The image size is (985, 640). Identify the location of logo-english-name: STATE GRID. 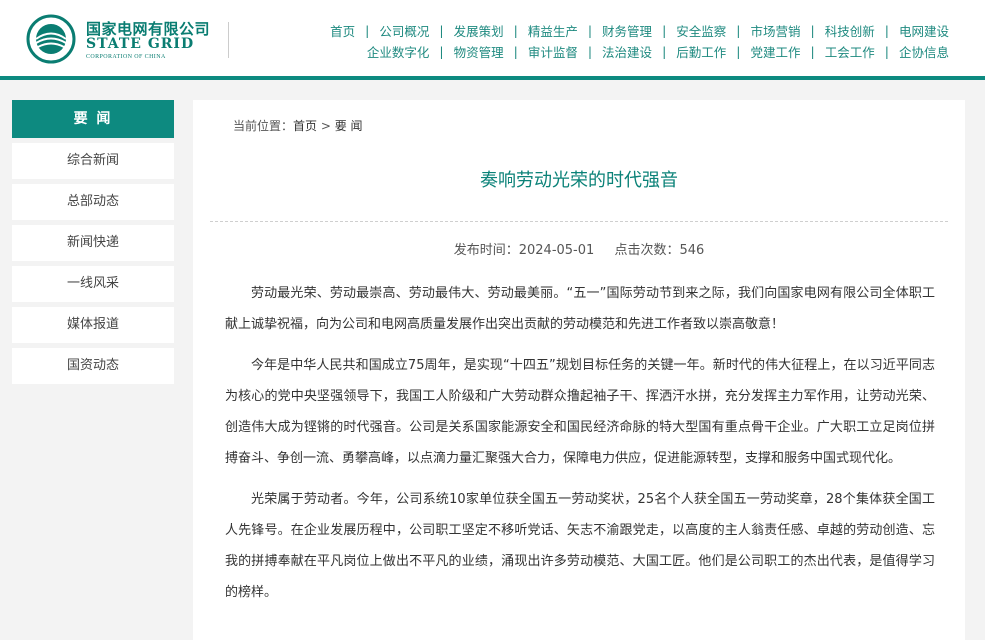
(140, 44).